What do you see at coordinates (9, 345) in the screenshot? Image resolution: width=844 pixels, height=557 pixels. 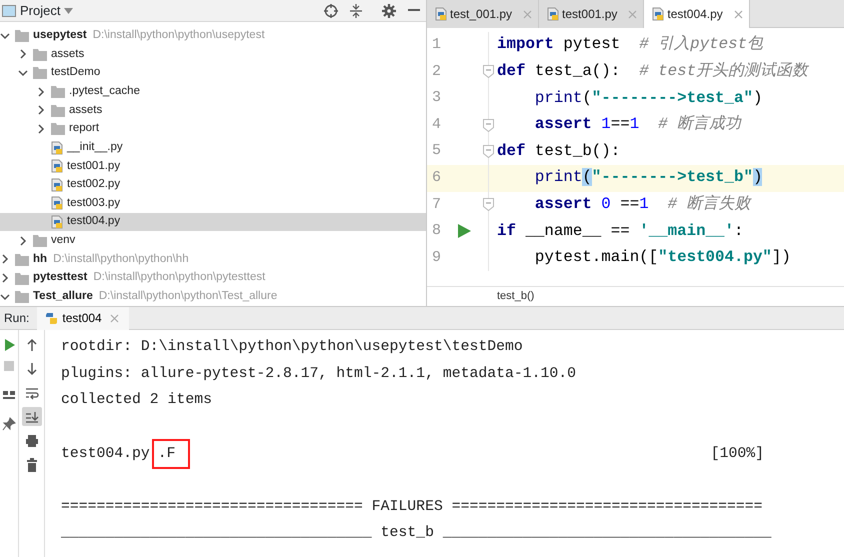 I see `rerun-icon` at bounding box center [9, 345].